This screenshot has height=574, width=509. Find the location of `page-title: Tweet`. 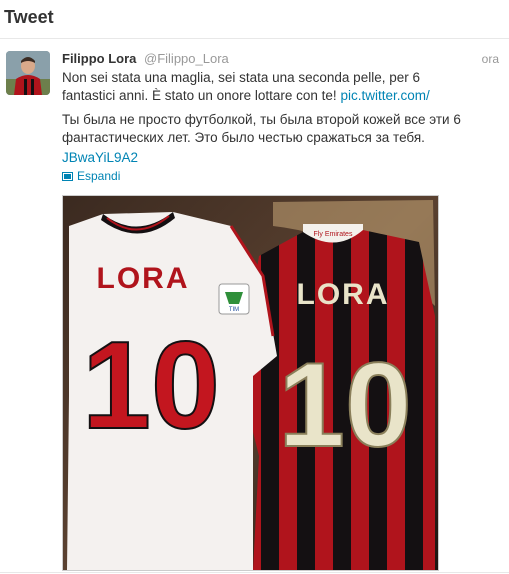

page-title: Tweet is located at coordinates (29, 17).